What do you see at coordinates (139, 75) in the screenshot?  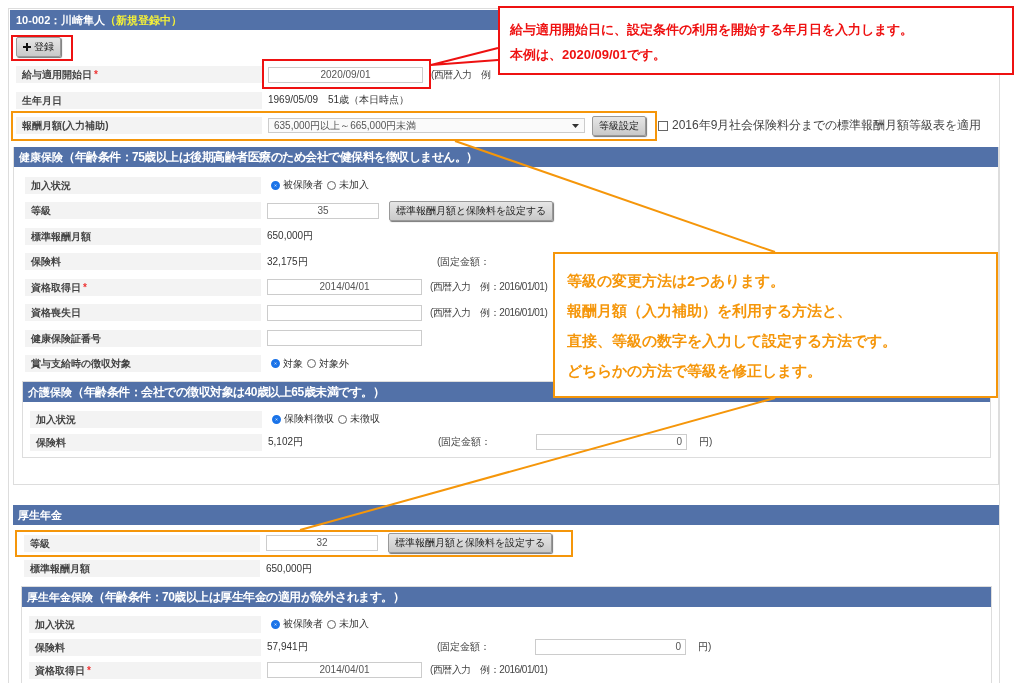 I see `field-label: 給与適用開始日 *` at bounding box center [139, 75].